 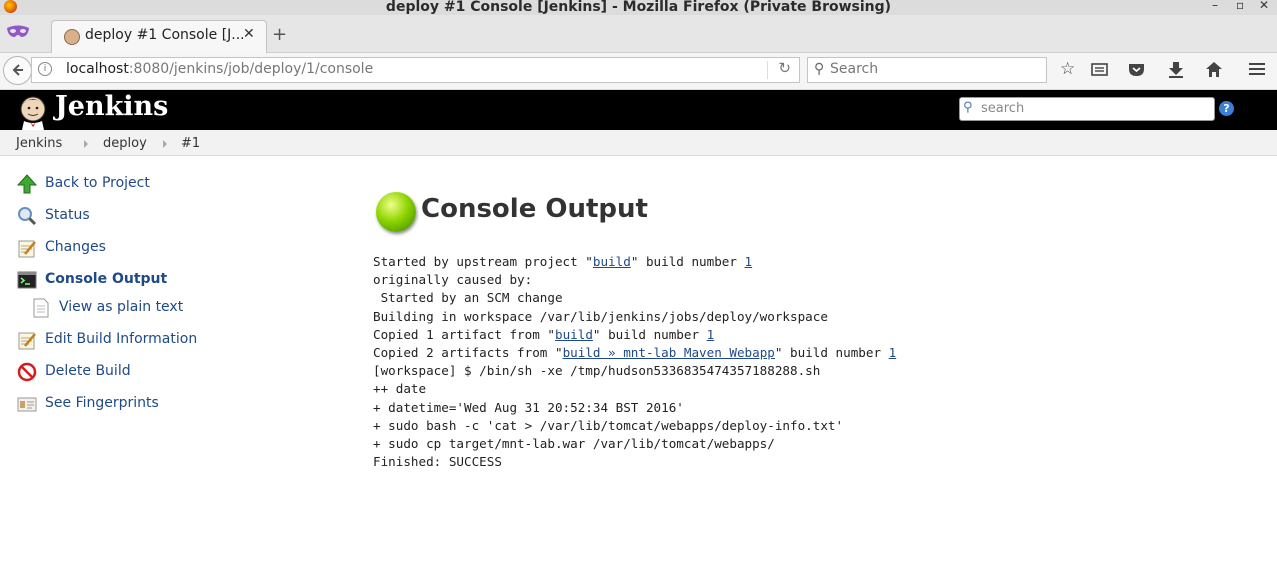 I want to click on fingerprint-card-icon, so click(x=27, y=404).